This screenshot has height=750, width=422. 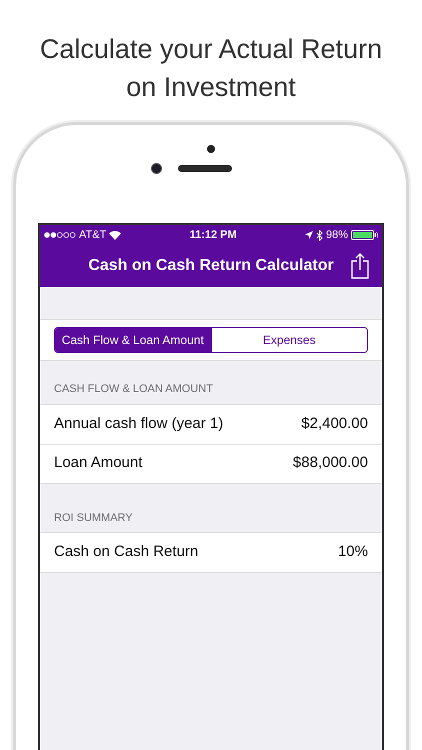 What do you see at coordinates (211, 68) in the screenshot?
I see `headline: Calculate your Actual Return on Investment` at bounding box center [211, 68].